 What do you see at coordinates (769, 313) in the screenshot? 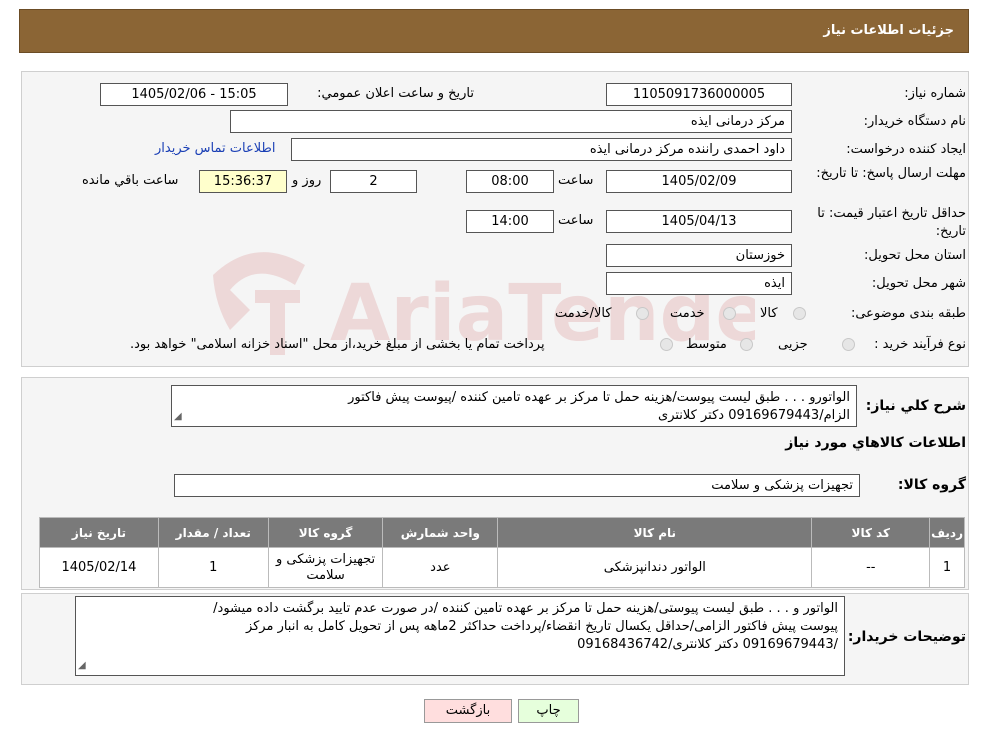
I see `category-option-goods: کالا` at bounding box center [769, 313].